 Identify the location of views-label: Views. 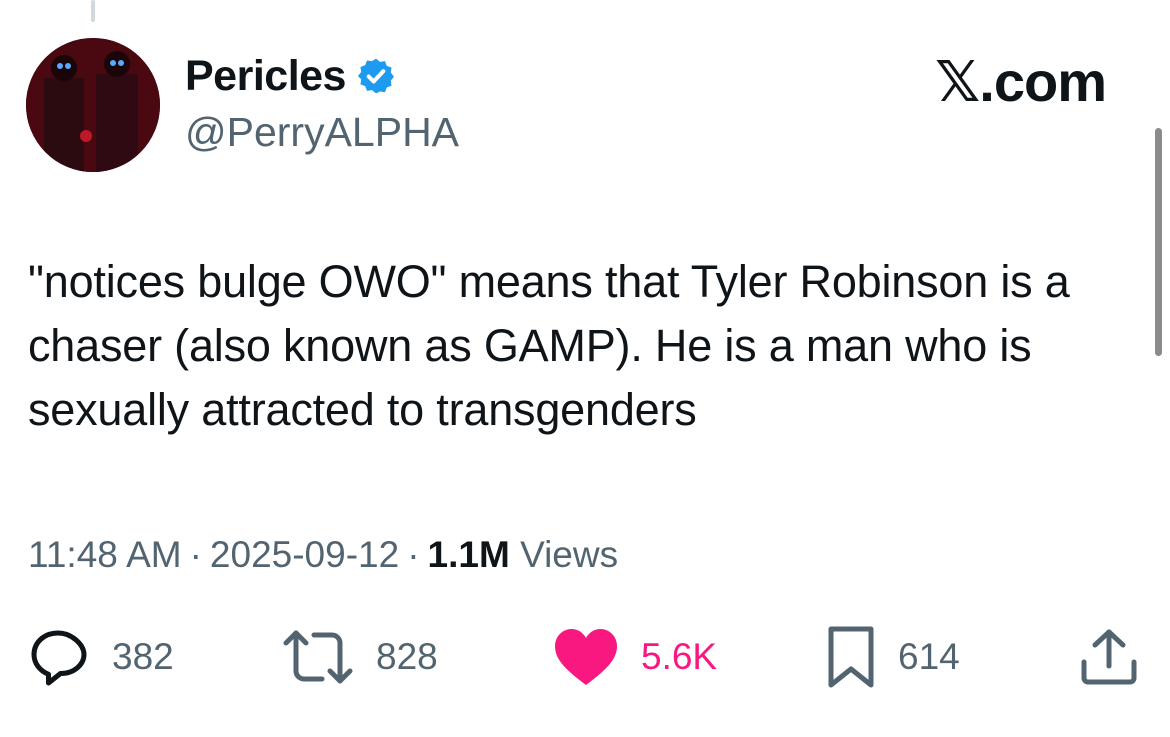
(569, 554).